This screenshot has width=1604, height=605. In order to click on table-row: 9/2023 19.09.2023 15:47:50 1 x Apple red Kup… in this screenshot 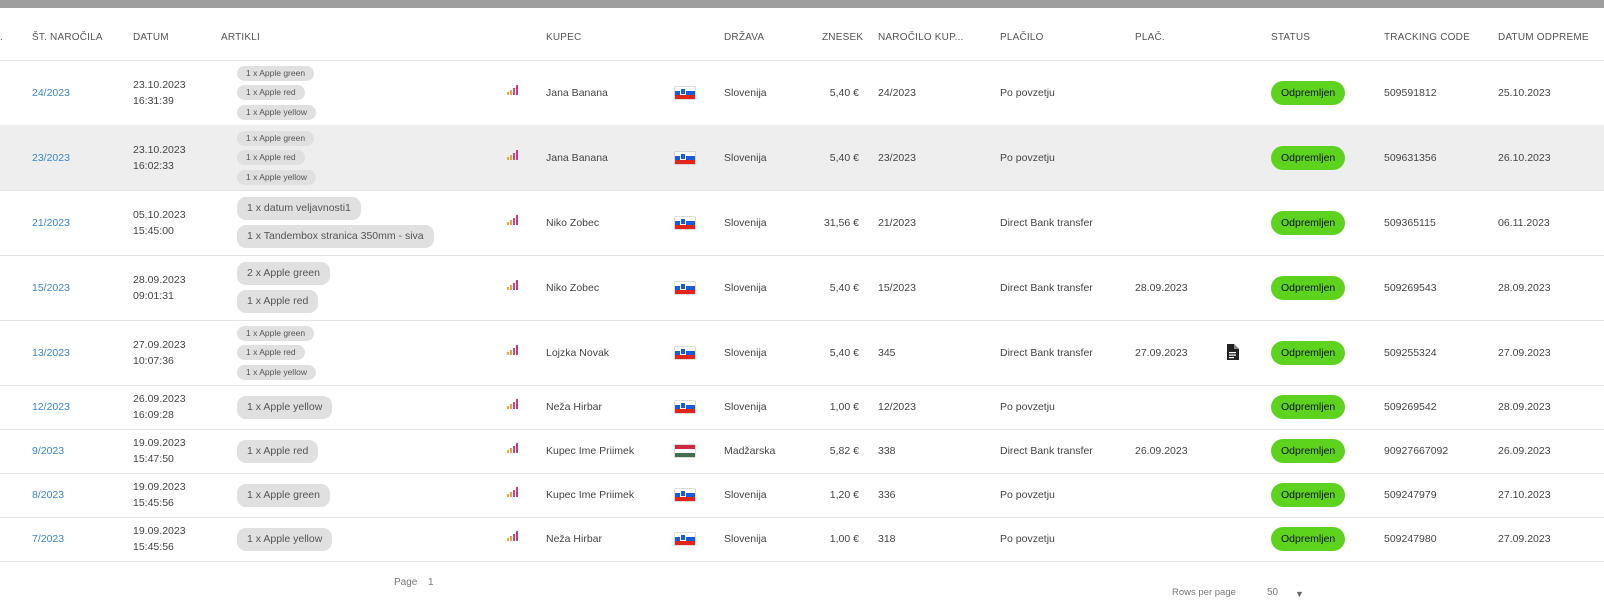, I will do `click(802, 451)`.